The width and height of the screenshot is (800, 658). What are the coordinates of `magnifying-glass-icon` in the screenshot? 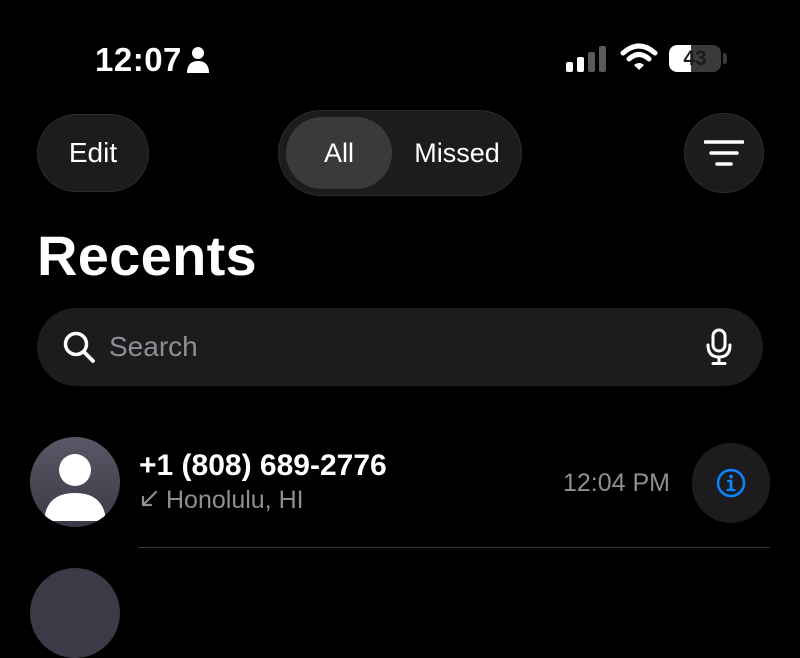 It's located at (79, 347).